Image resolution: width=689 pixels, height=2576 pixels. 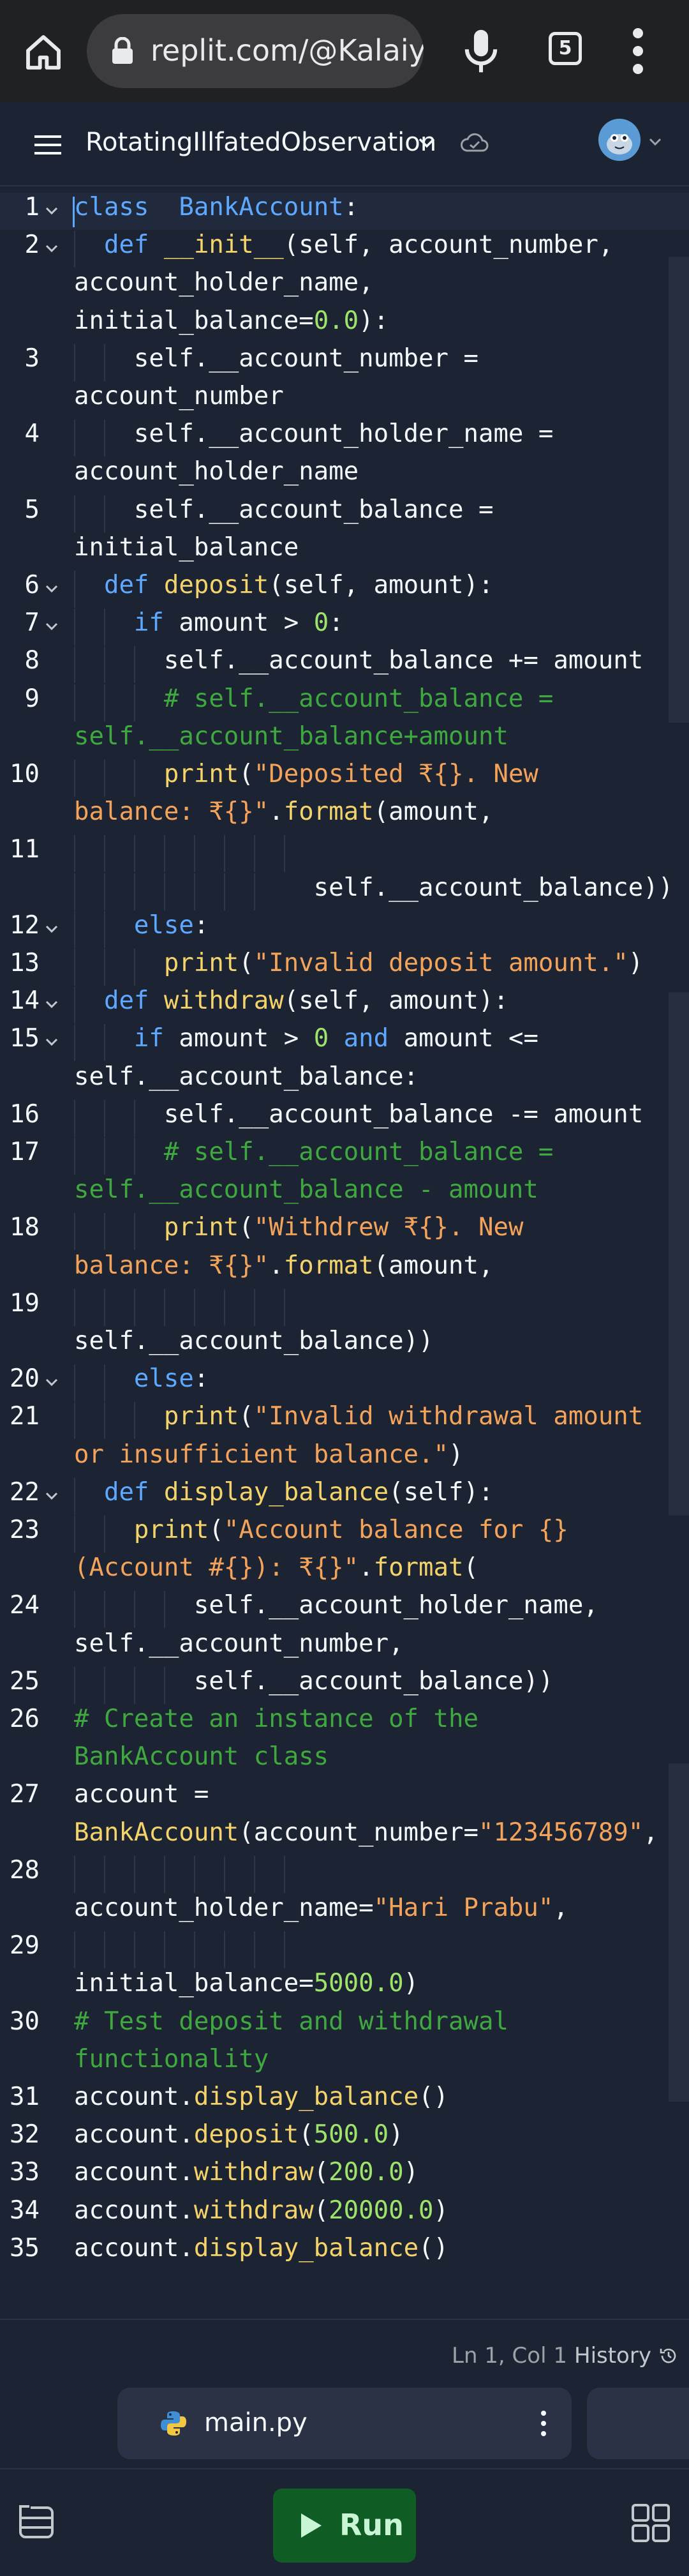 I want to click on code-line: 16 self.__account_balance -= amount, so click(x=344, y=1118).